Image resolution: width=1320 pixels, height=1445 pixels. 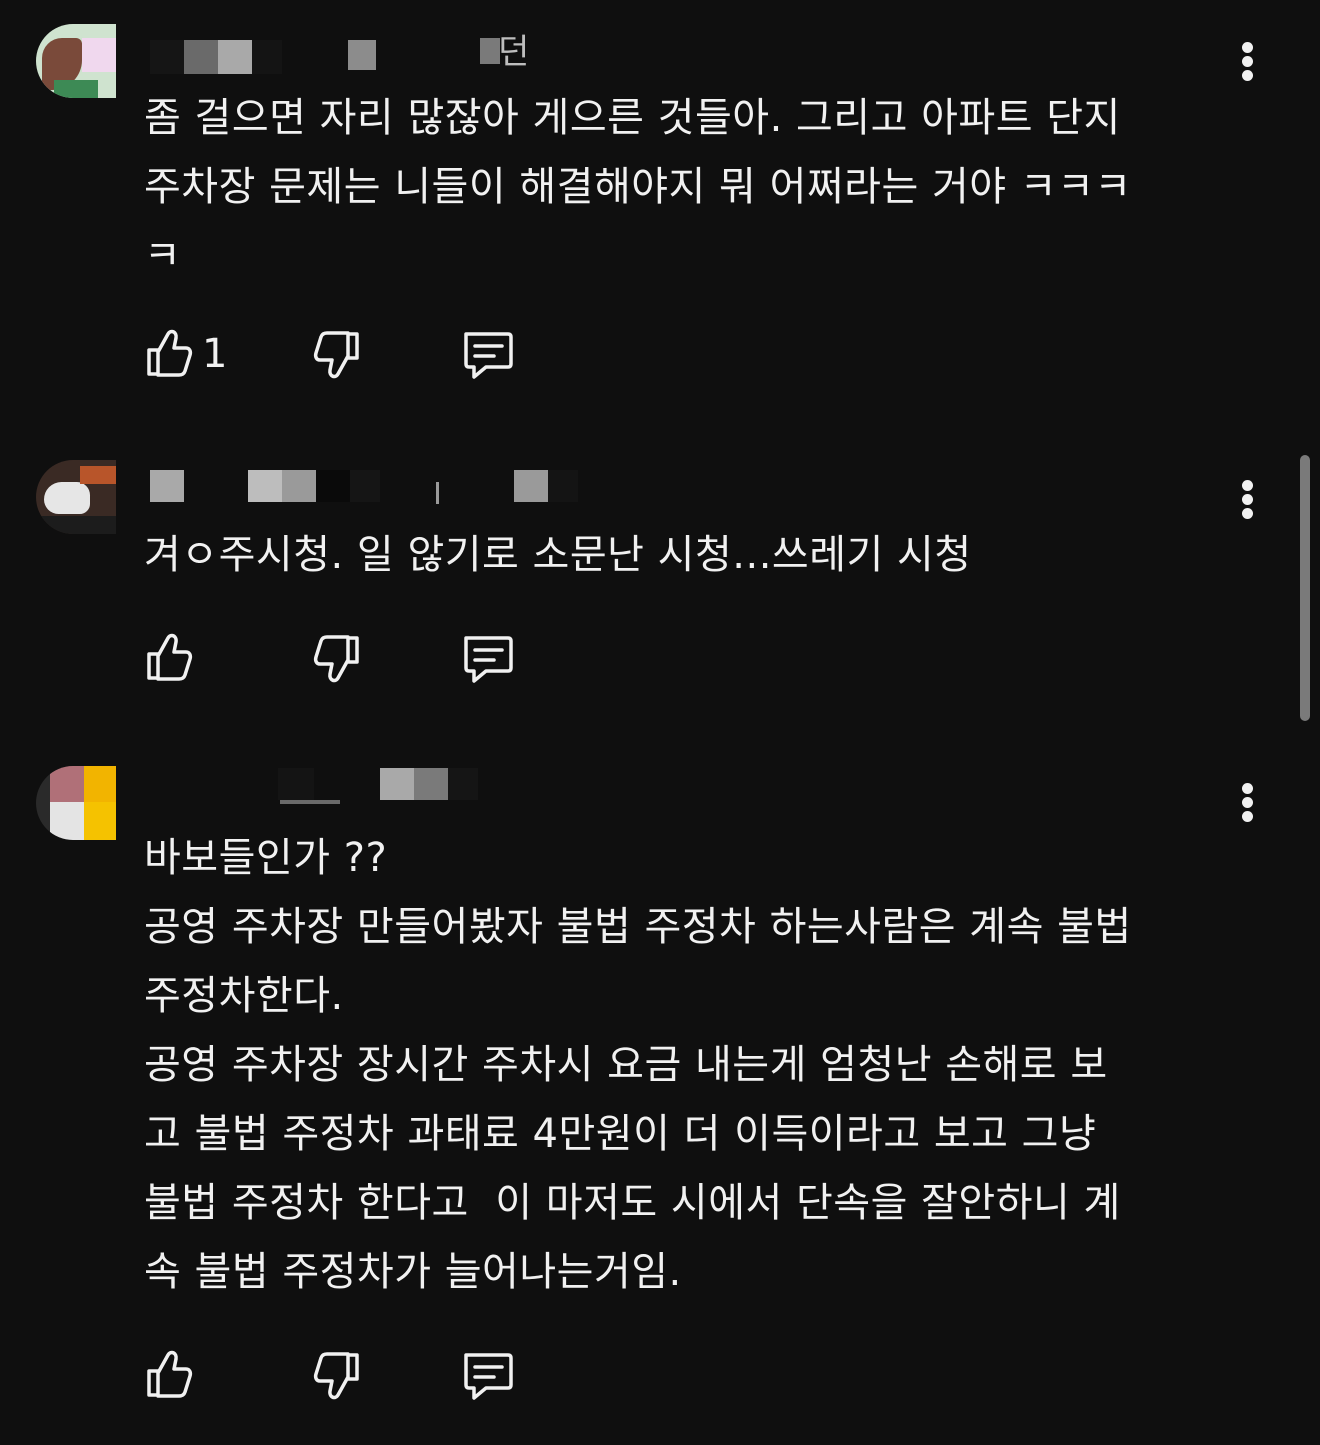 What do you see at coordinates (514, 52) in the screenshot?
I see `author-name-text: 던` at bounding box center [514, 52].